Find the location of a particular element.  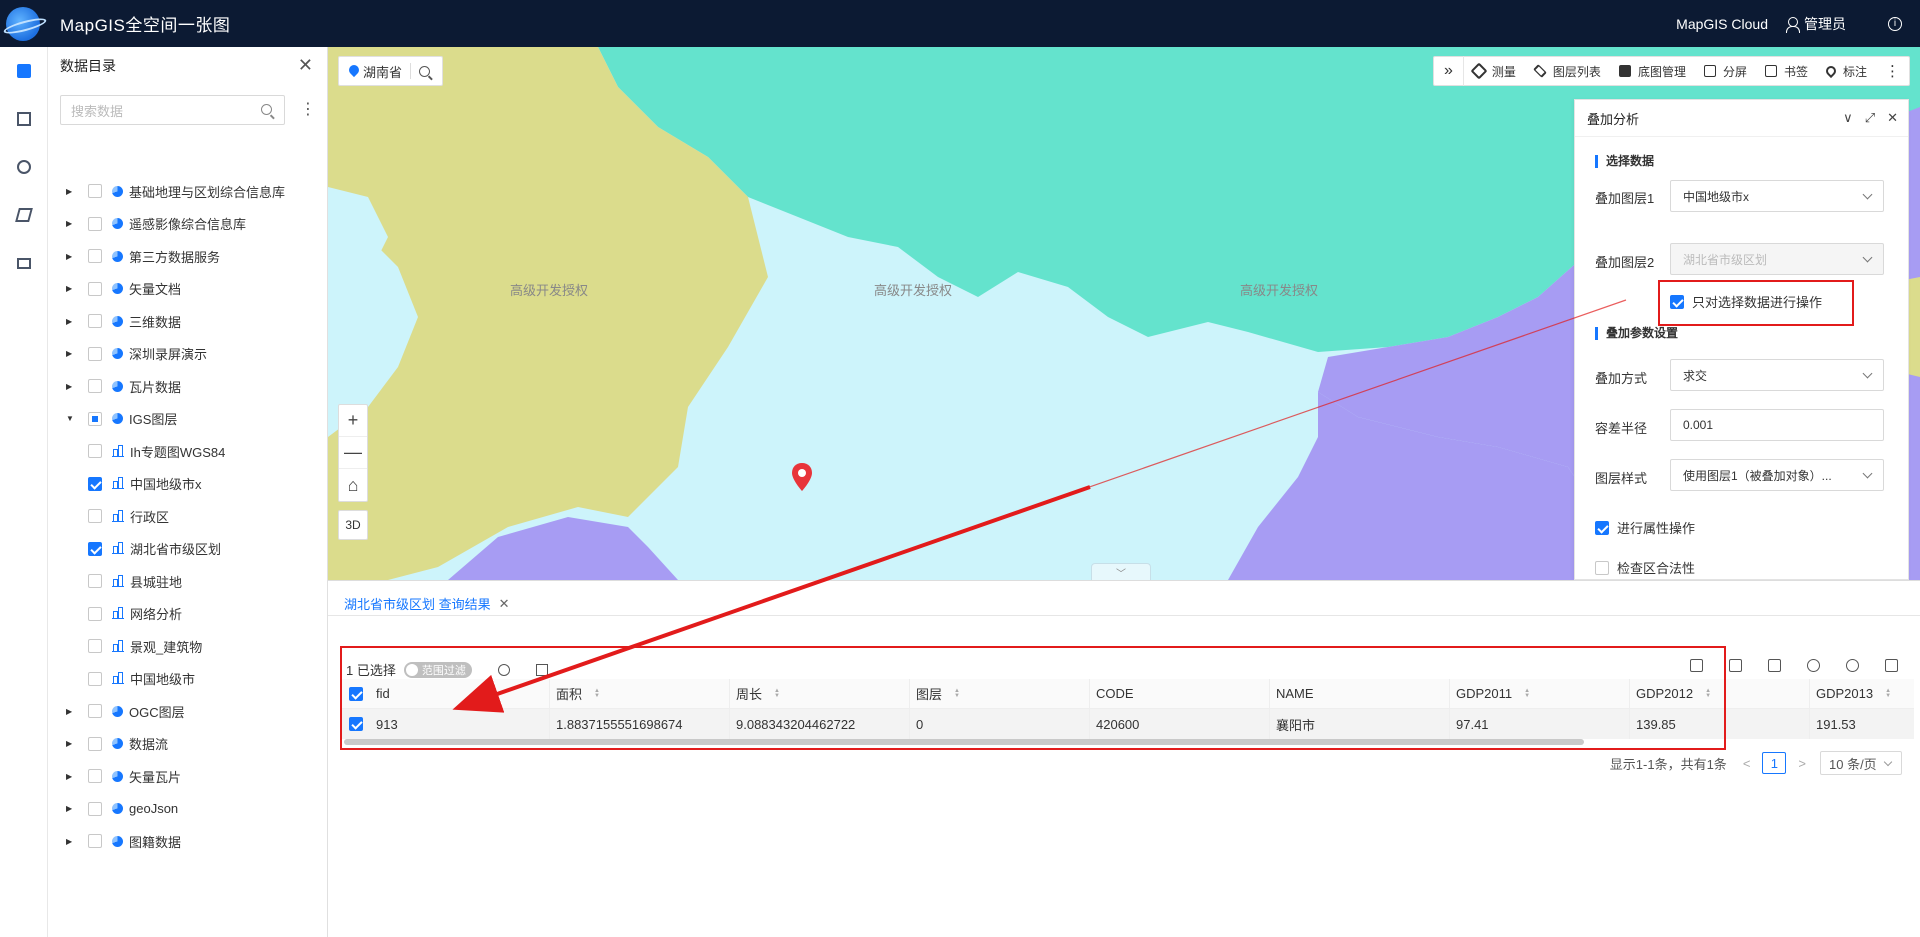

location-name: 湖南省 is located at coordinates (382, 71).